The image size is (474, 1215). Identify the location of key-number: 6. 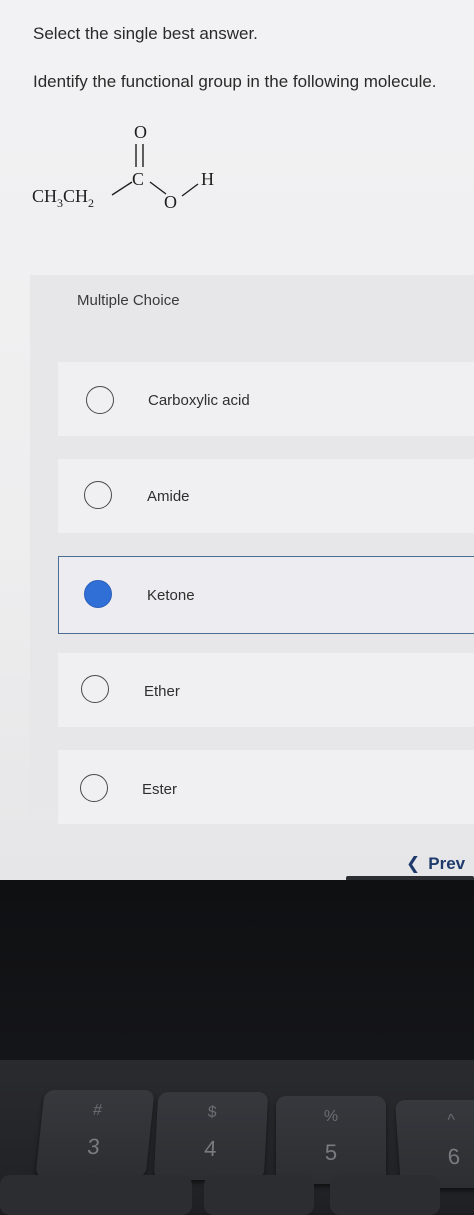
(453, 1156).